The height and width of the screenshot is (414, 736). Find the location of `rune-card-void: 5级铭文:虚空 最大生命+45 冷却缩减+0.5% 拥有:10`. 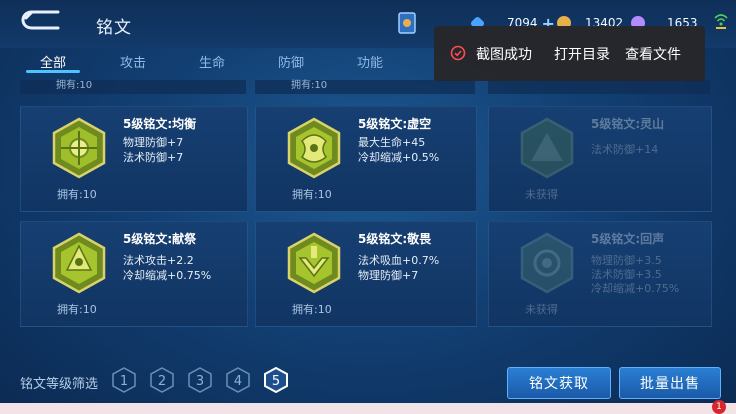

rune-card-void: 5级铭文:虚空 最大生命+45 冷却缩减+0.5% 拥有:10 is located at coordinates (366, 159).